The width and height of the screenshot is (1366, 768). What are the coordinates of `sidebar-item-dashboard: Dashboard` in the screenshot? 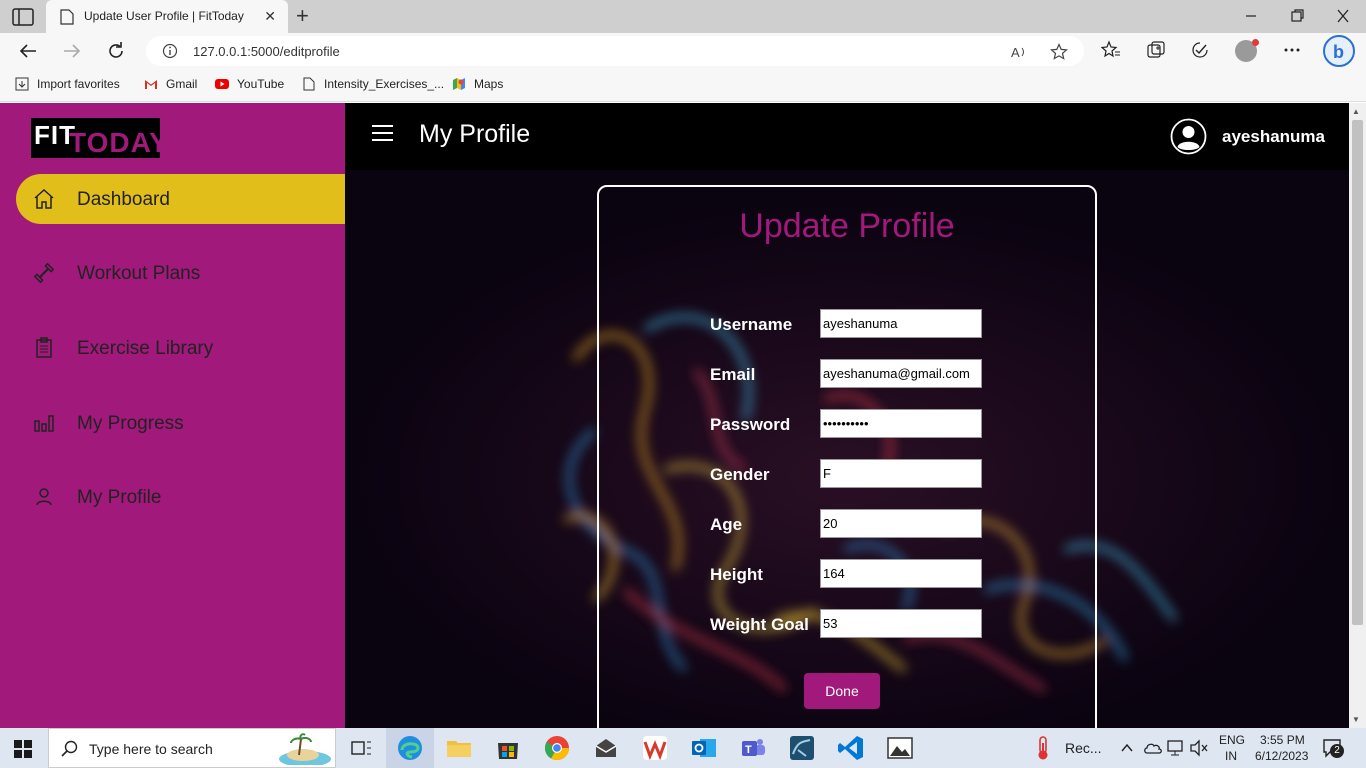 It's located at (180, 199).